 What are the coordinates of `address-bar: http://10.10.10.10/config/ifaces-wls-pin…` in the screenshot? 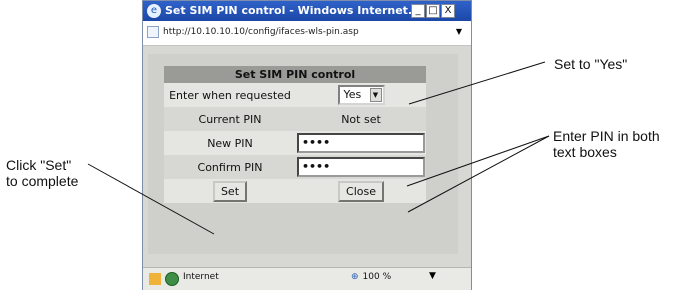 It's located at (307, 33).